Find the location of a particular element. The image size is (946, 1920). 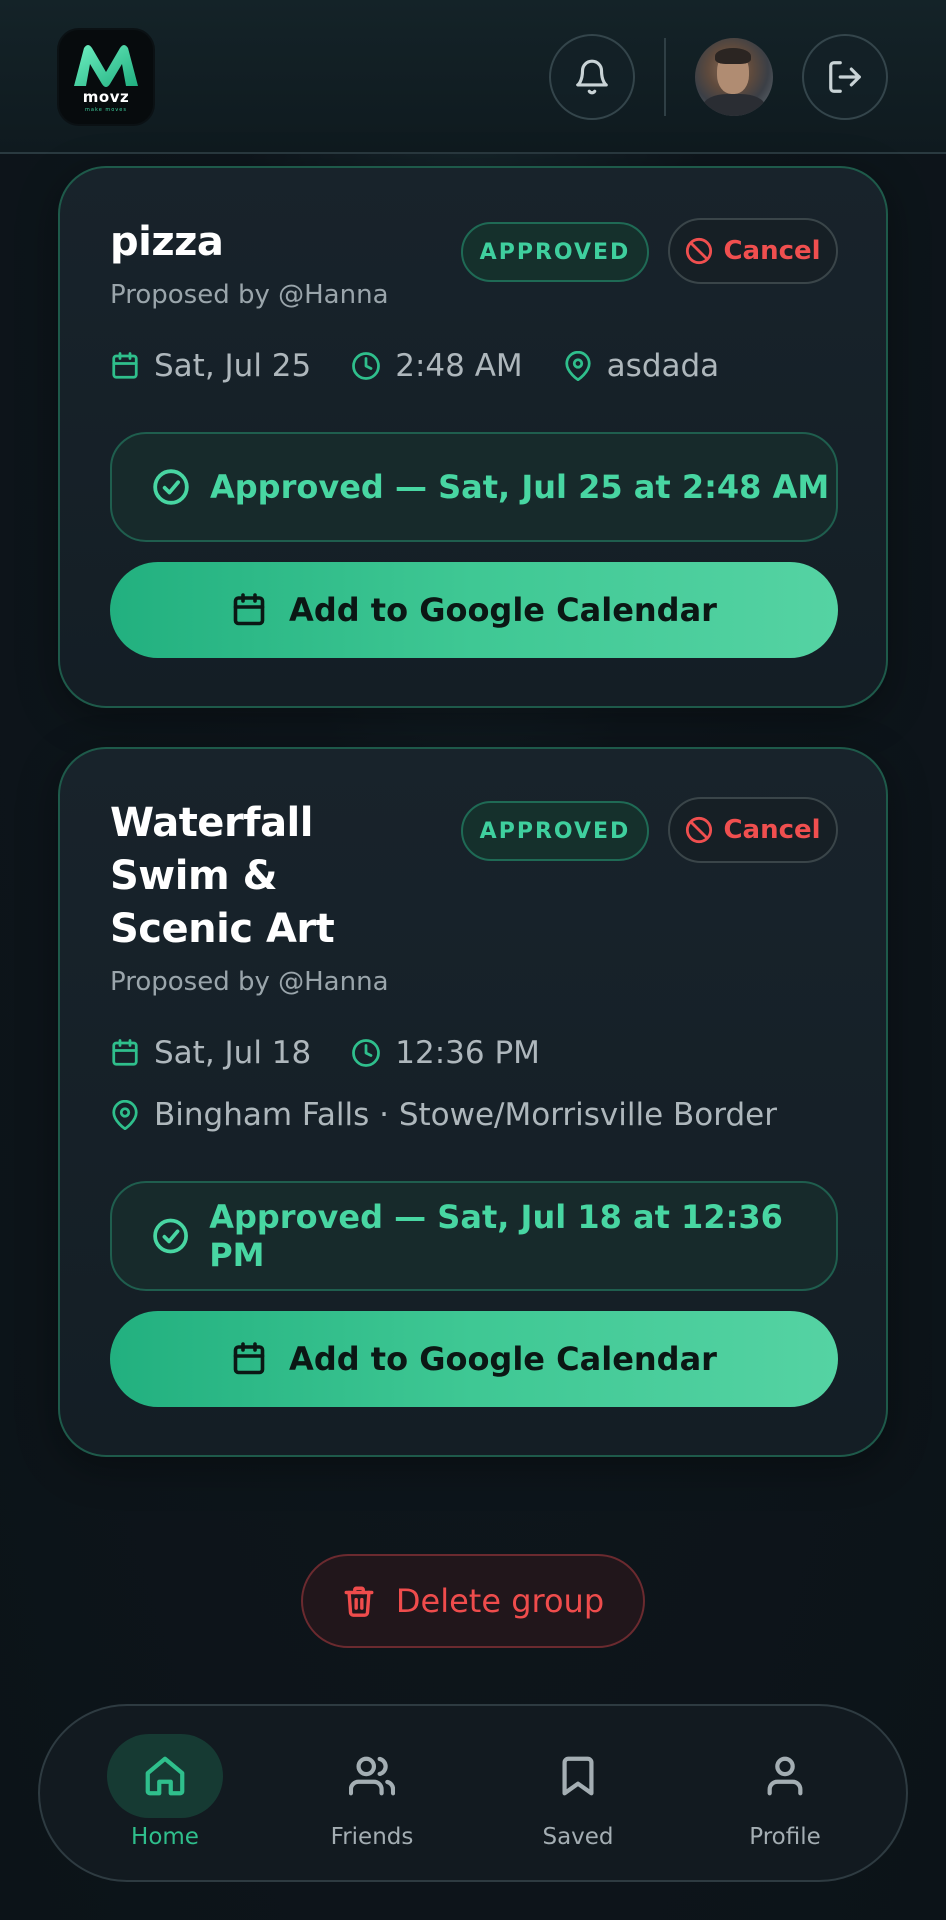

nav-saved: Saved is located at coordinates (578, 1795).